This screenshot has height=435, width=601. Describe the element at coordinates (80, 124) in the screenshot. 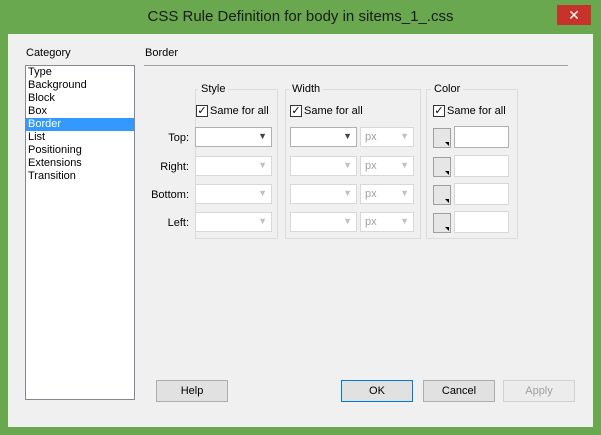

I see `category-item-border: Border` at that location.